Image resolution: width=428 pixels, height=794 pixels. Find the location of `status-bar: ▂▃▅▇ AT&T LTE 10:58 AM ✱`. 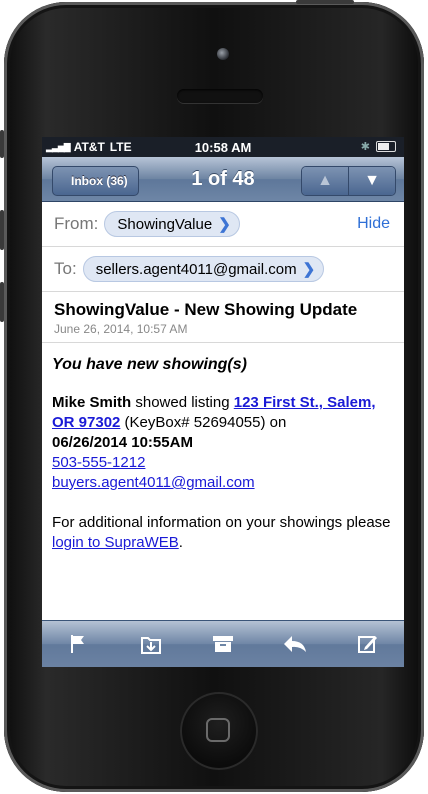

status-bar: ▂▃▅▇ AT&T LTE 10:58 AM ✱ is located at coordinates (223, 147).